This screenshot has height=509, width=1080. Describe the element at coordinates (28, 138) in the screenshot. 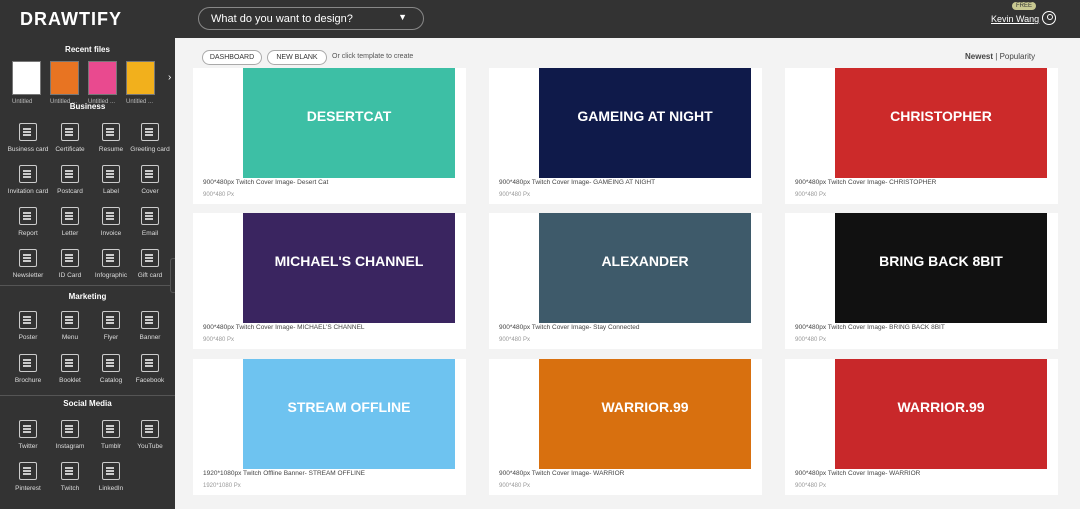

I see `template-category-business-card: Business card` at that location.